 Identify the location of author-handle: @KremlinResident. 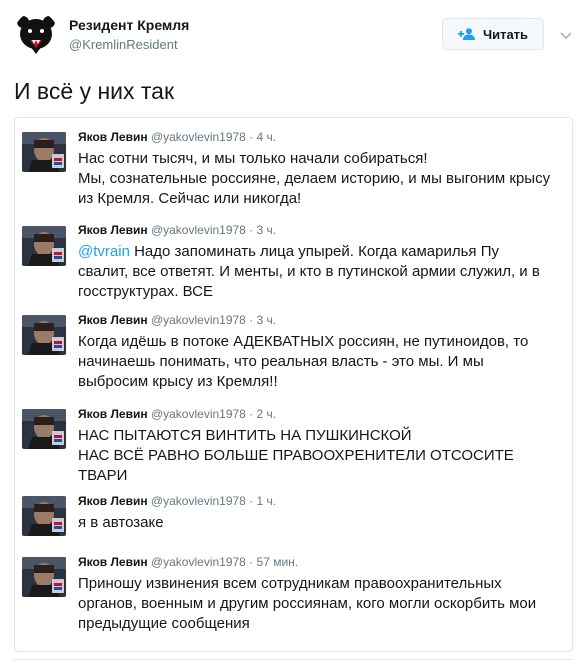
(123, 44).